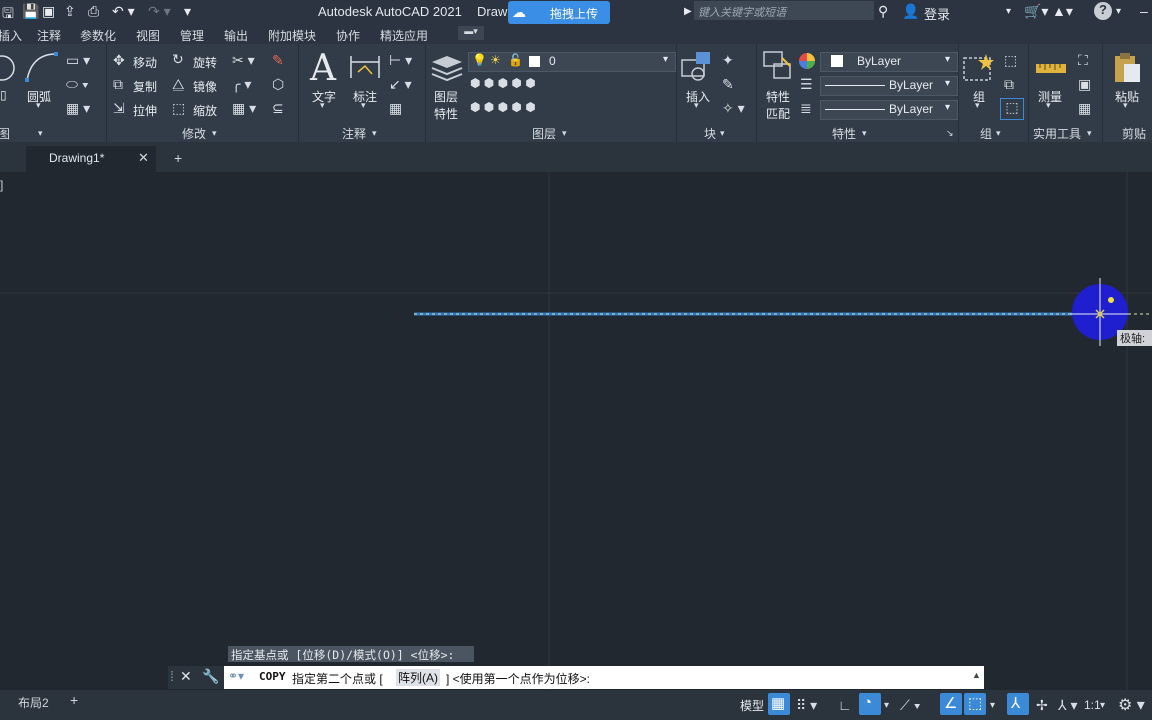 Image resolution: width=1152 pixels, height=720 pixels. What do you see at coordinates (159, 11) in the screenshot?
I see `redo-icon: ↷ ▾` at bounding box center [159, 11].